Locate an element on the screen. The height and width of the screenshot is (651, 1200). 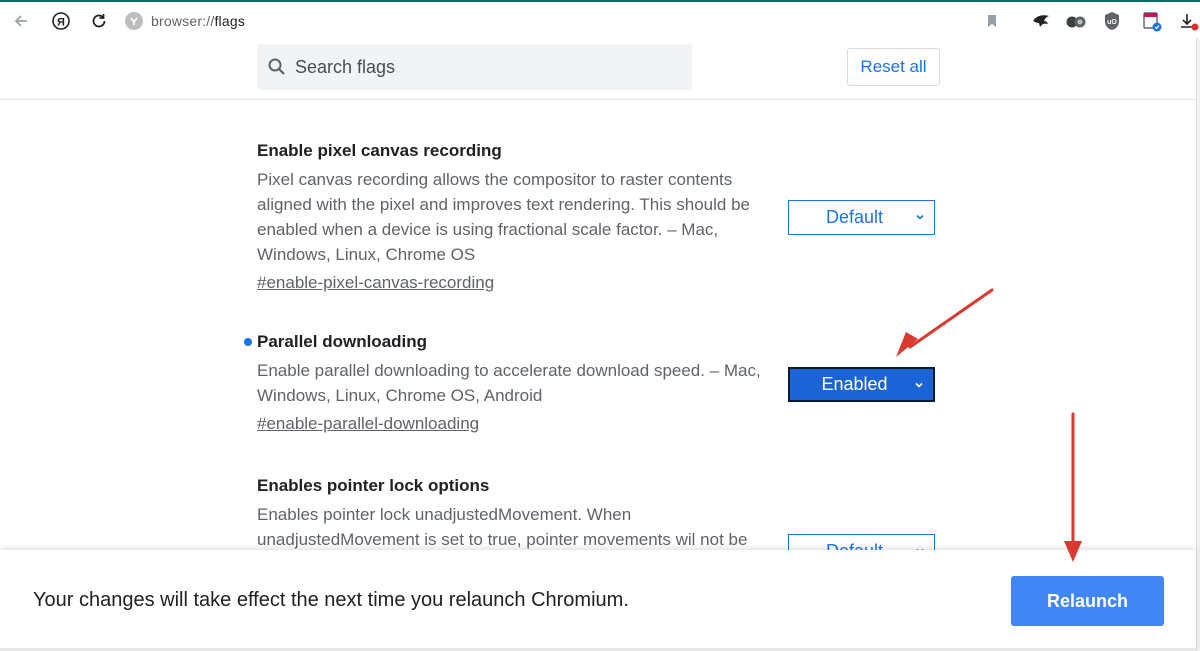
extension-bird-icon is located at coordinates (1041, 21).